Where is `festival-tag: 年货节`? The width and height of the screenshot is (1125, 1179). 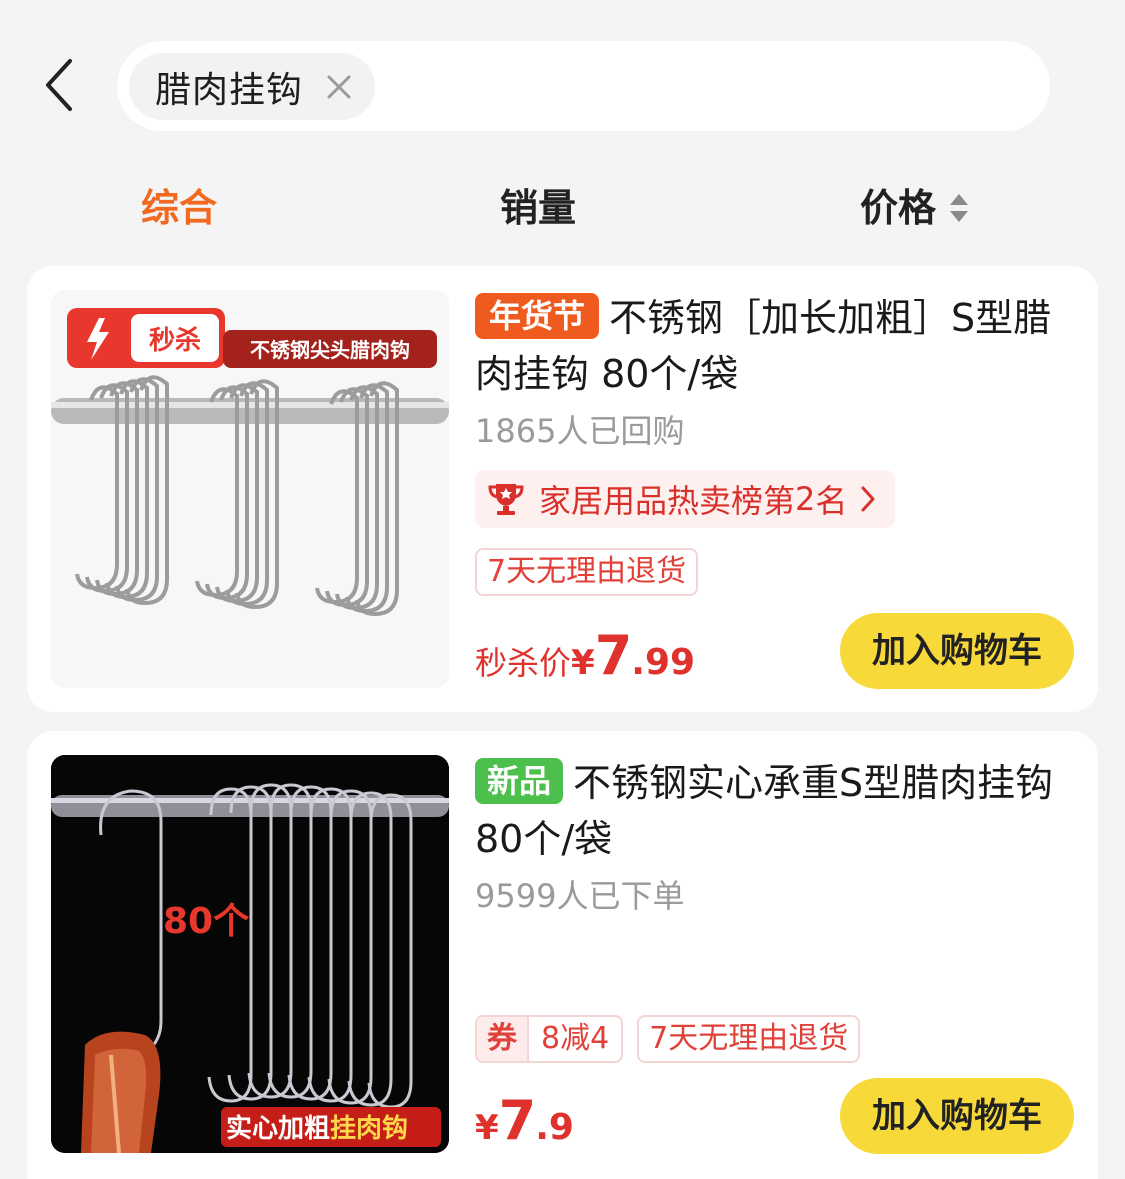
festival-tag: 年货节 is located at coordinates (537, 316).